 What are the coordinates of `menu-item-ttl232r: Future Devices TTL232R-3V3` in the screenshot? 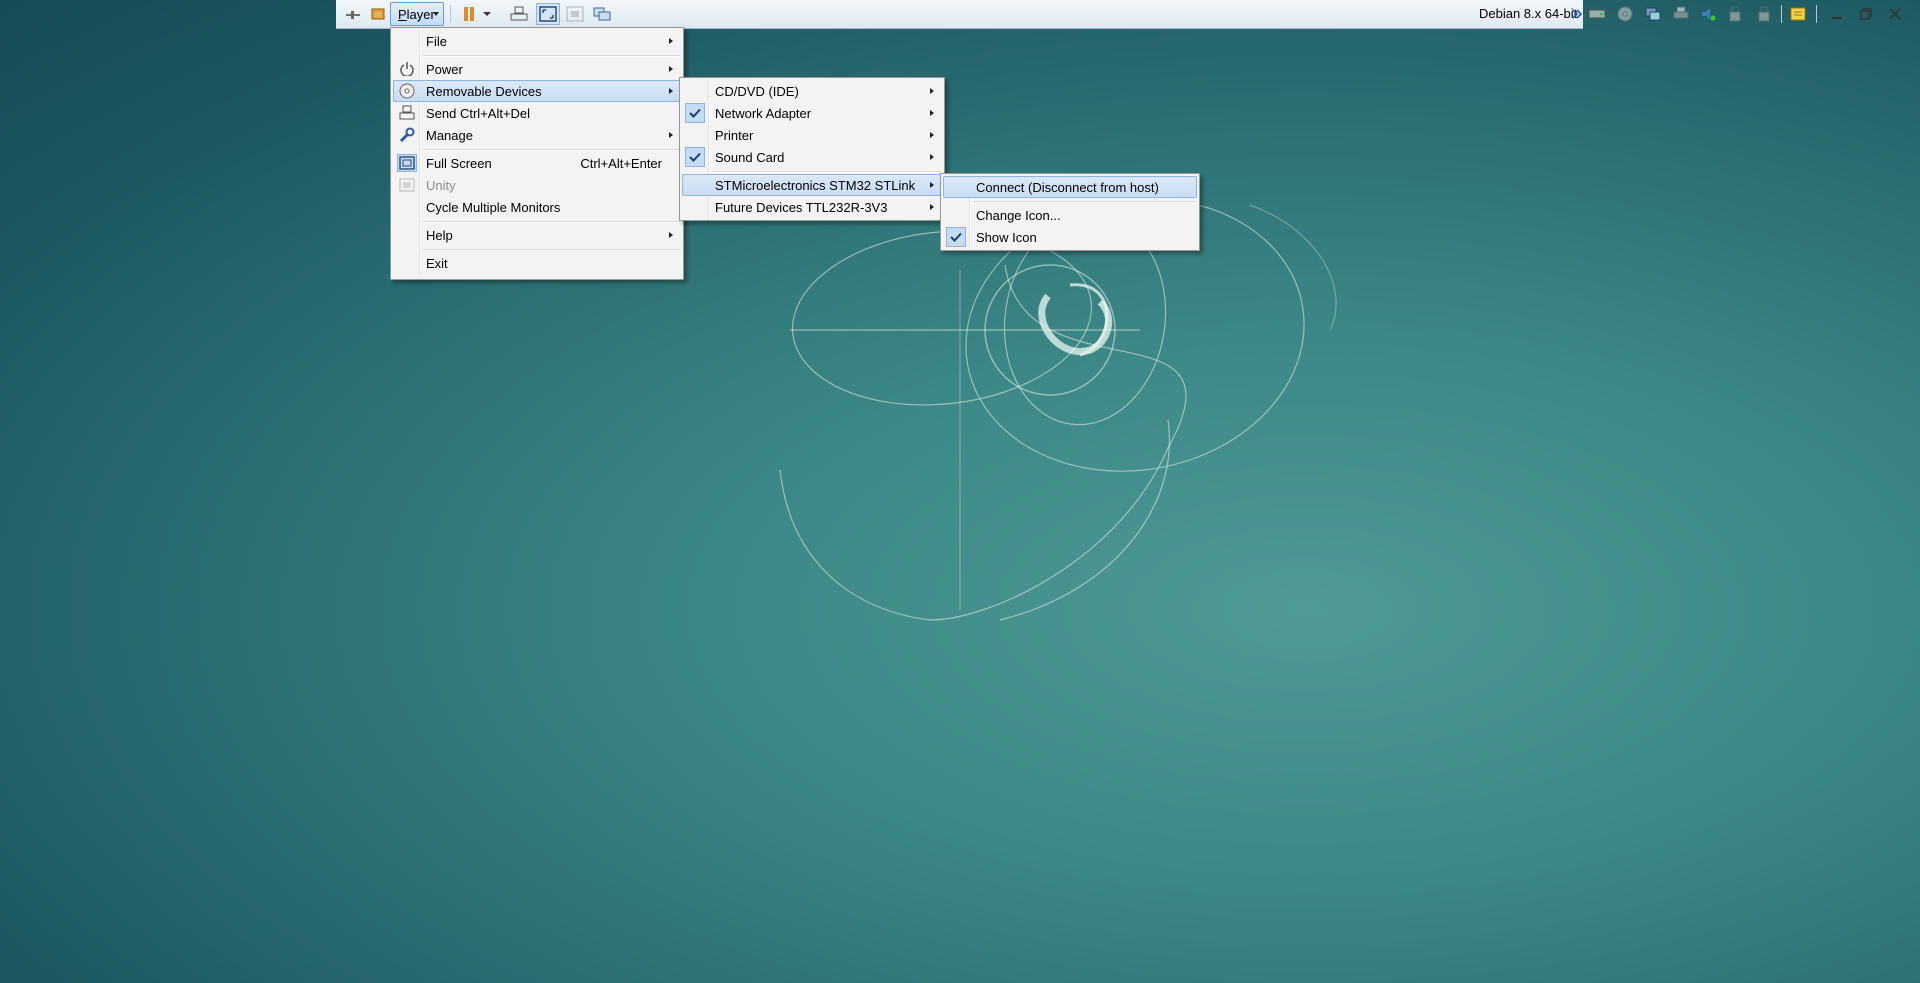 It's located at (812, 207).